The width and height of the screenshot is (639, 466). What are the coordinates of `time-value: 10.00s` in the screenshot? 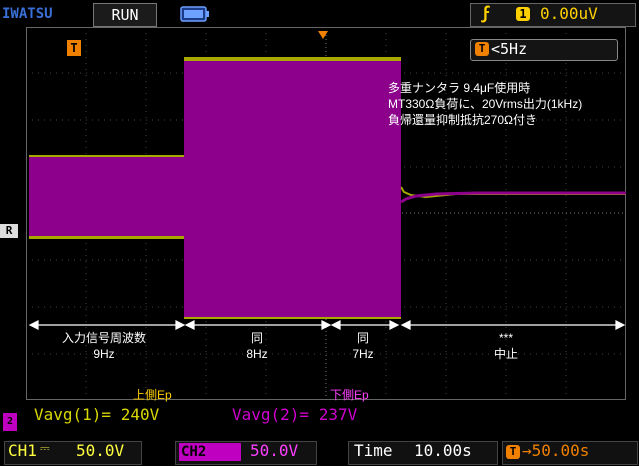 It's located at (443, 450).